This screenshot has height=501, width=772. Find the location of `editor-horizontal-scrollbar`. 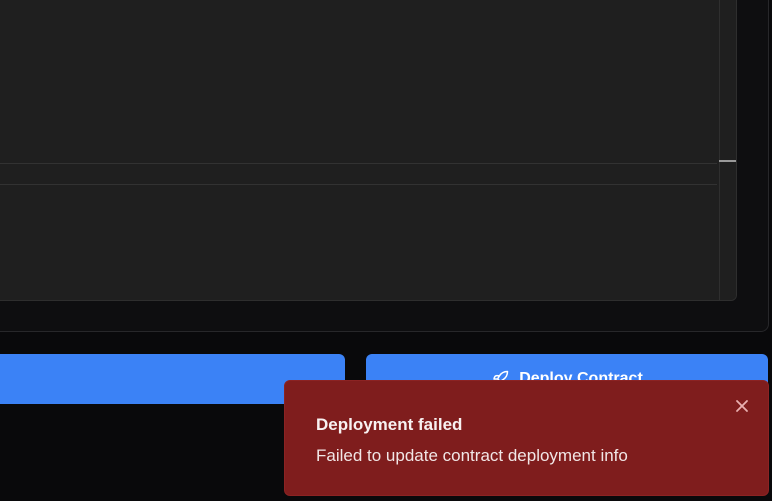

editor-horizontal-scrollbar is located at coordinates (358, 174).